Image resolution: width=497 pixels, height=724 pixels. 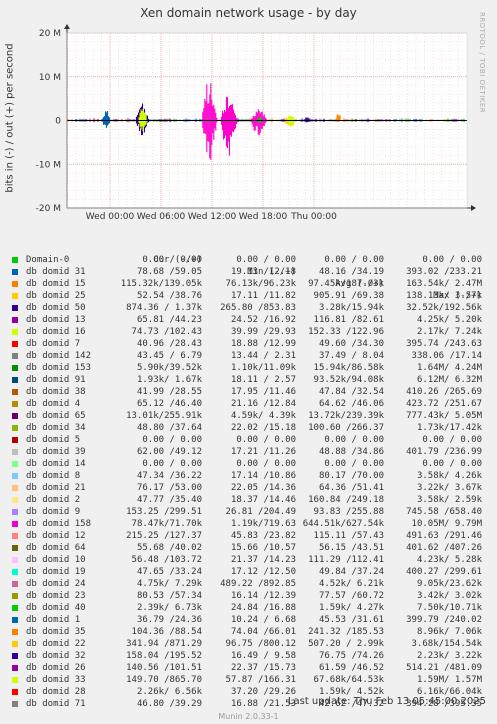 What do you see at coordinates (56, 452) in the screenshot?
I see `legend-series-name: db domid 39` at bounding box center [56, 452].